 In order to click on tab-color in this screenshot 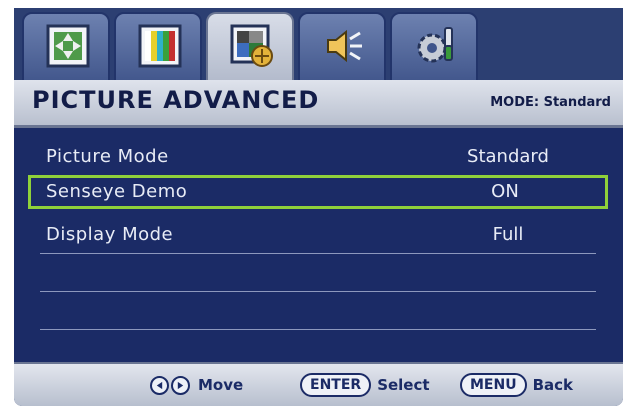, I will do `click(158, 50)`.